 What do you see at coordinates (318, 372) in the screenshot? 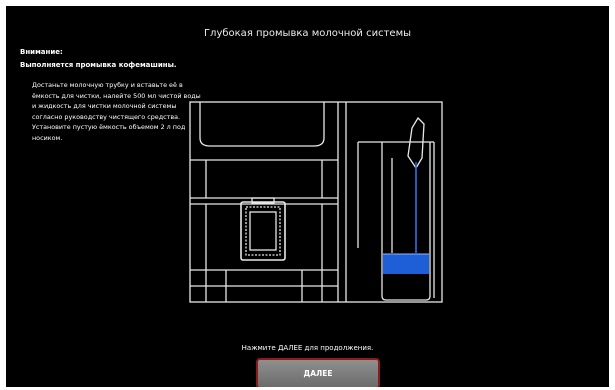
I see `next-button: ДАЛЕЕ` at bounding box center [318, 372].